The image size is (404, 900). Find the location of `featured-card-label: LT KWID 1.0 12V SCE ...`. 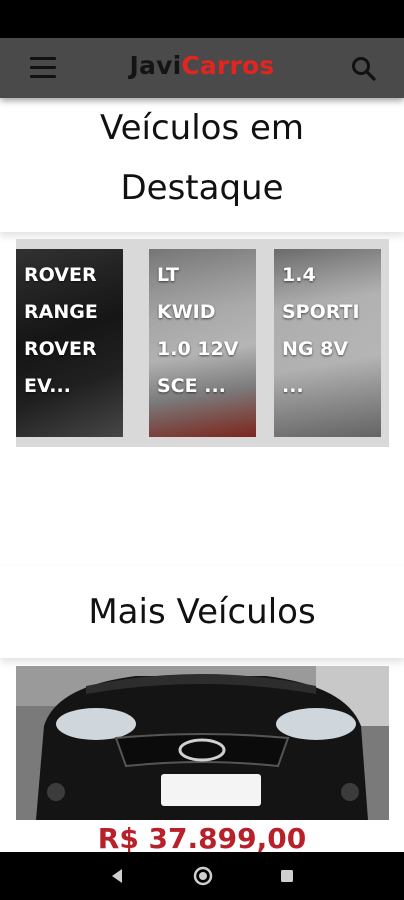

featured-card-label: LT KWID 1.0 12V SCE ... is located at coordinates (198, 330).